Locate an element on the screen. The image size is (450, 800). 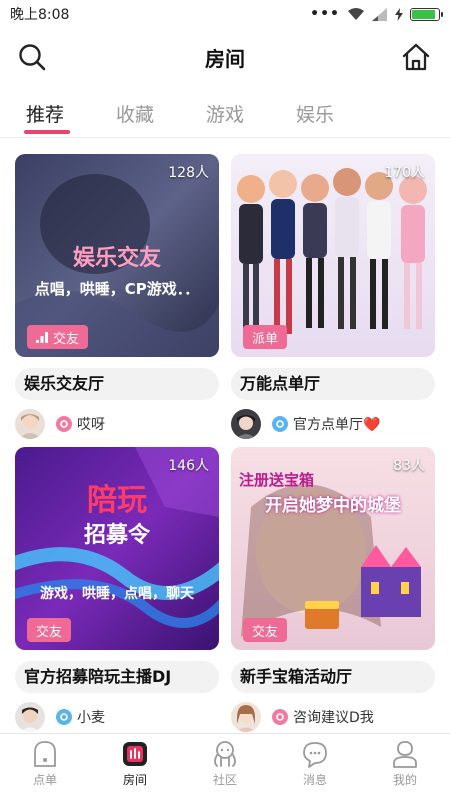
tab-entertainment: 娱乐 is located at coordinates (315, 113).